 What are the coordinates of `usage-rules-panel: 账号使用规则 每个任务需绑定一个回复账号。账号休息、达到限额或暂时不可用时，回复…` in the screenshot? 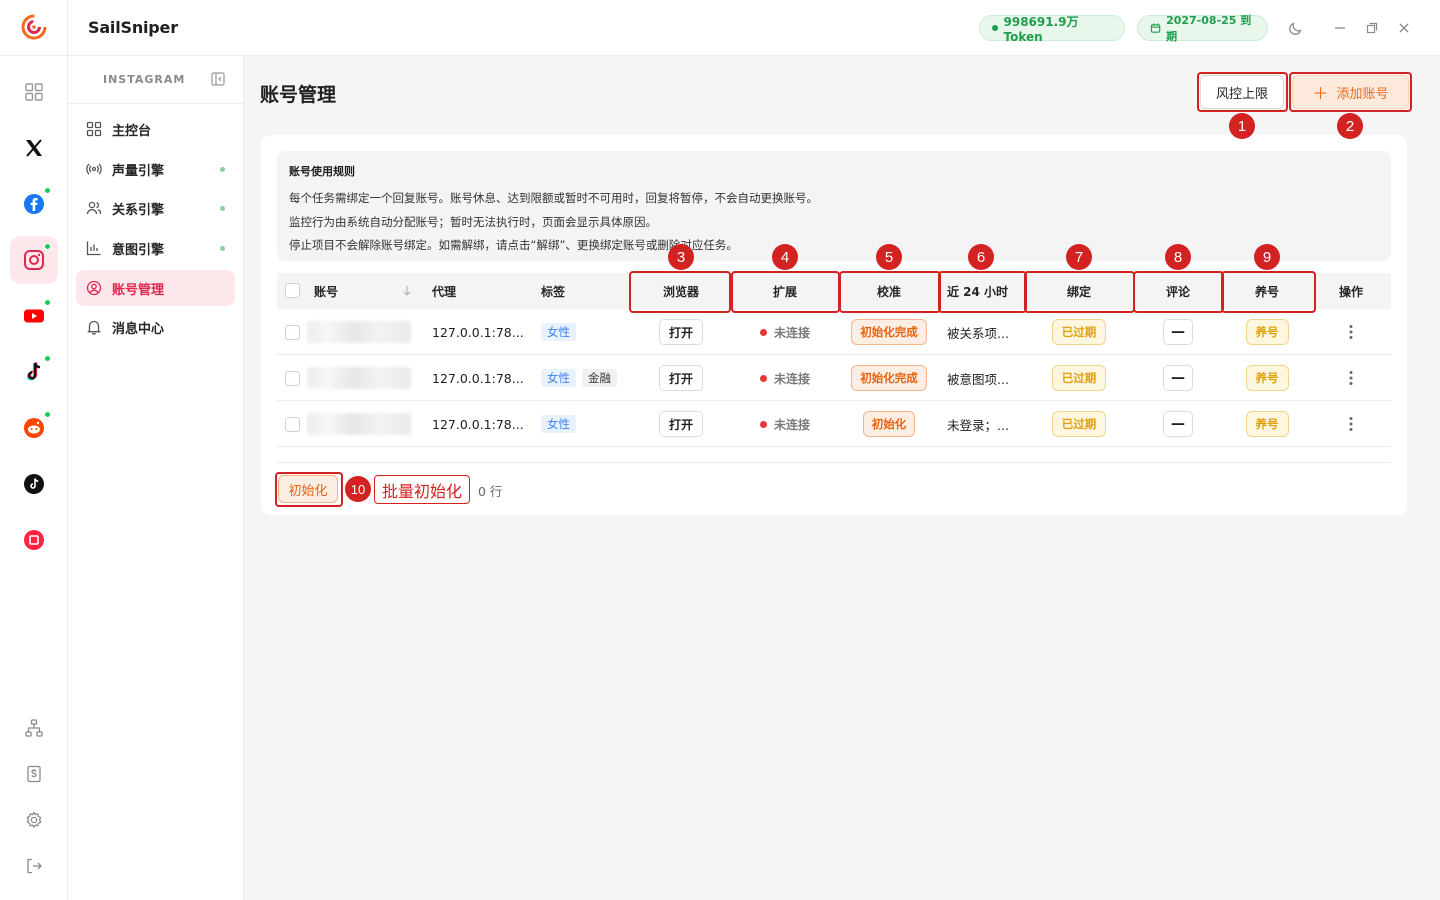 It's located at (834, 206).